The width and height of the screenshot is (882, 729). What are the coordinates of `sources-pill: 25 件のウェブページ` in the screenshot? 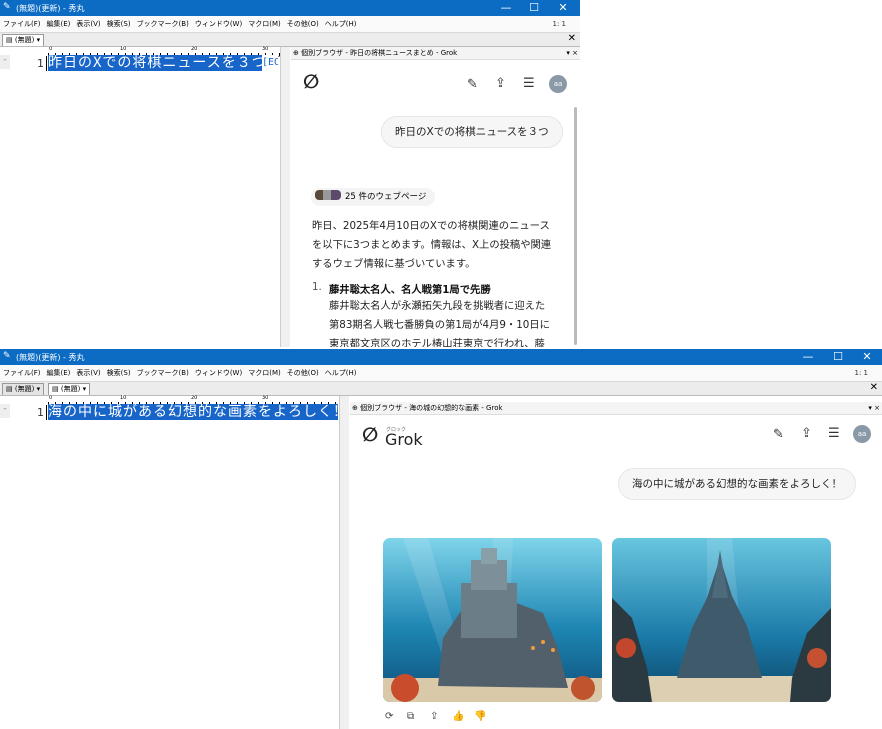 It's located at (373, 197).